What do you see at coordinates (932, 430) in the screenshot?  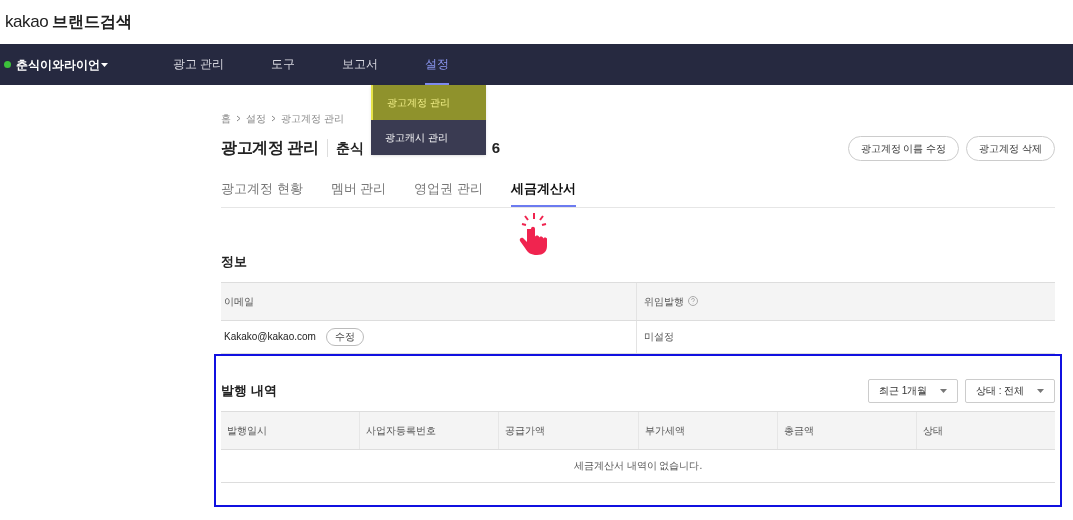 I see `column-header: 상태` at bounding box center [932, 430].